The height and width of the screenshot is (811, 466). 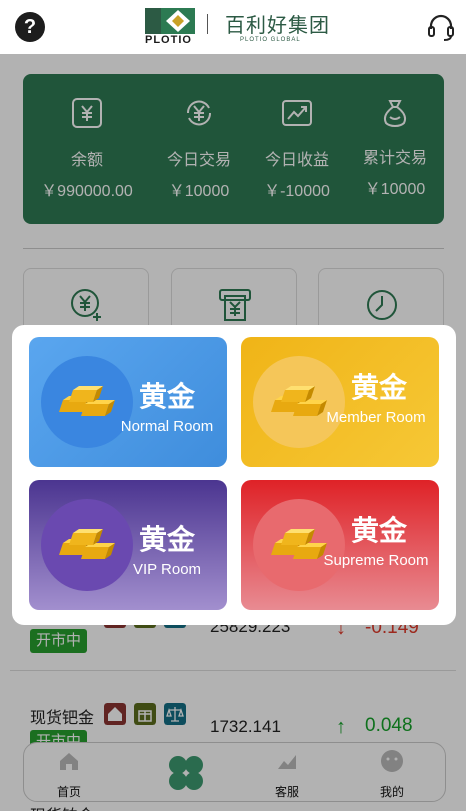 I want to click on room-card-vip: 黄金 VIP Room, so click(x=128, y=545).